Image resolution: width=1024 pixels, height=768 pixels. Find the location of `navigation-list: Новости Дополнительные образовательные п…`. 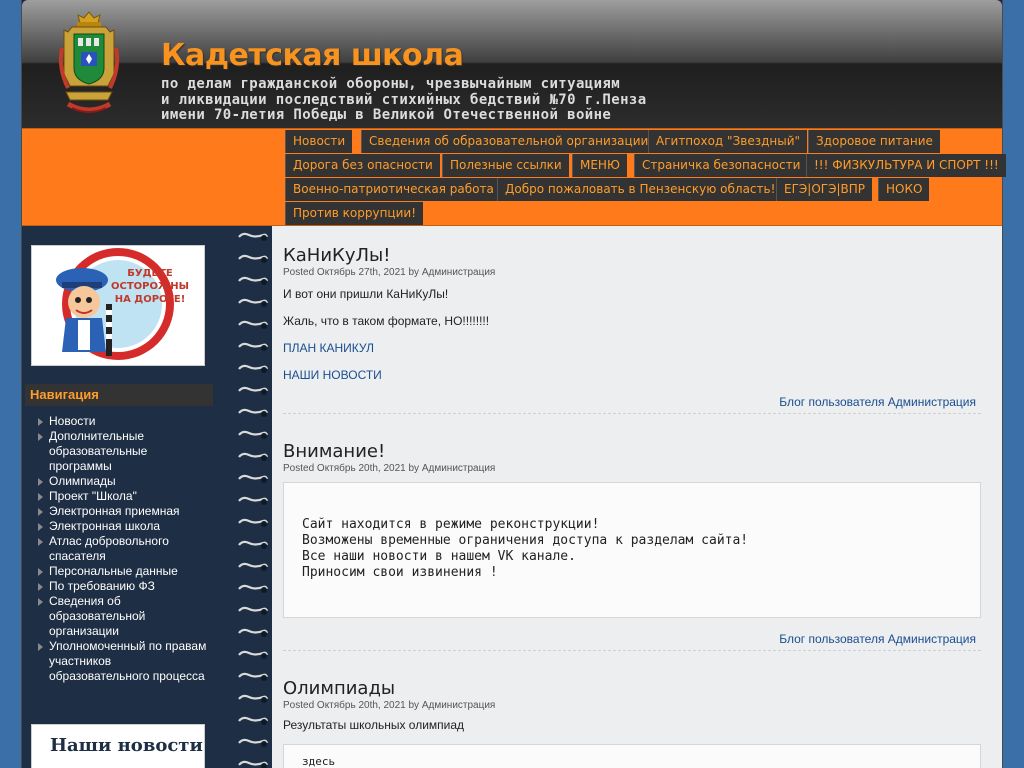

navigation-list: Новости Дополнительные образовательные п… is located at coordinates (126, 549).